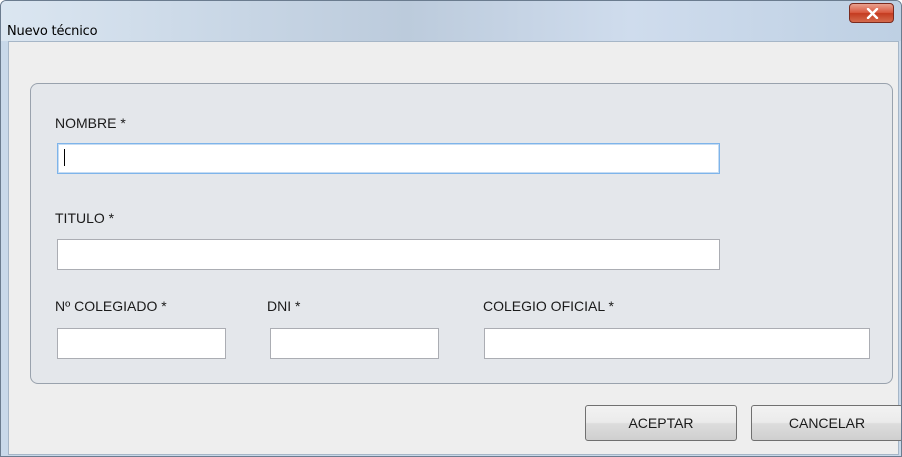 Image resolution: width=902 pixels, height=457 pixels. I want to click on close-icon, so click(872, 13).